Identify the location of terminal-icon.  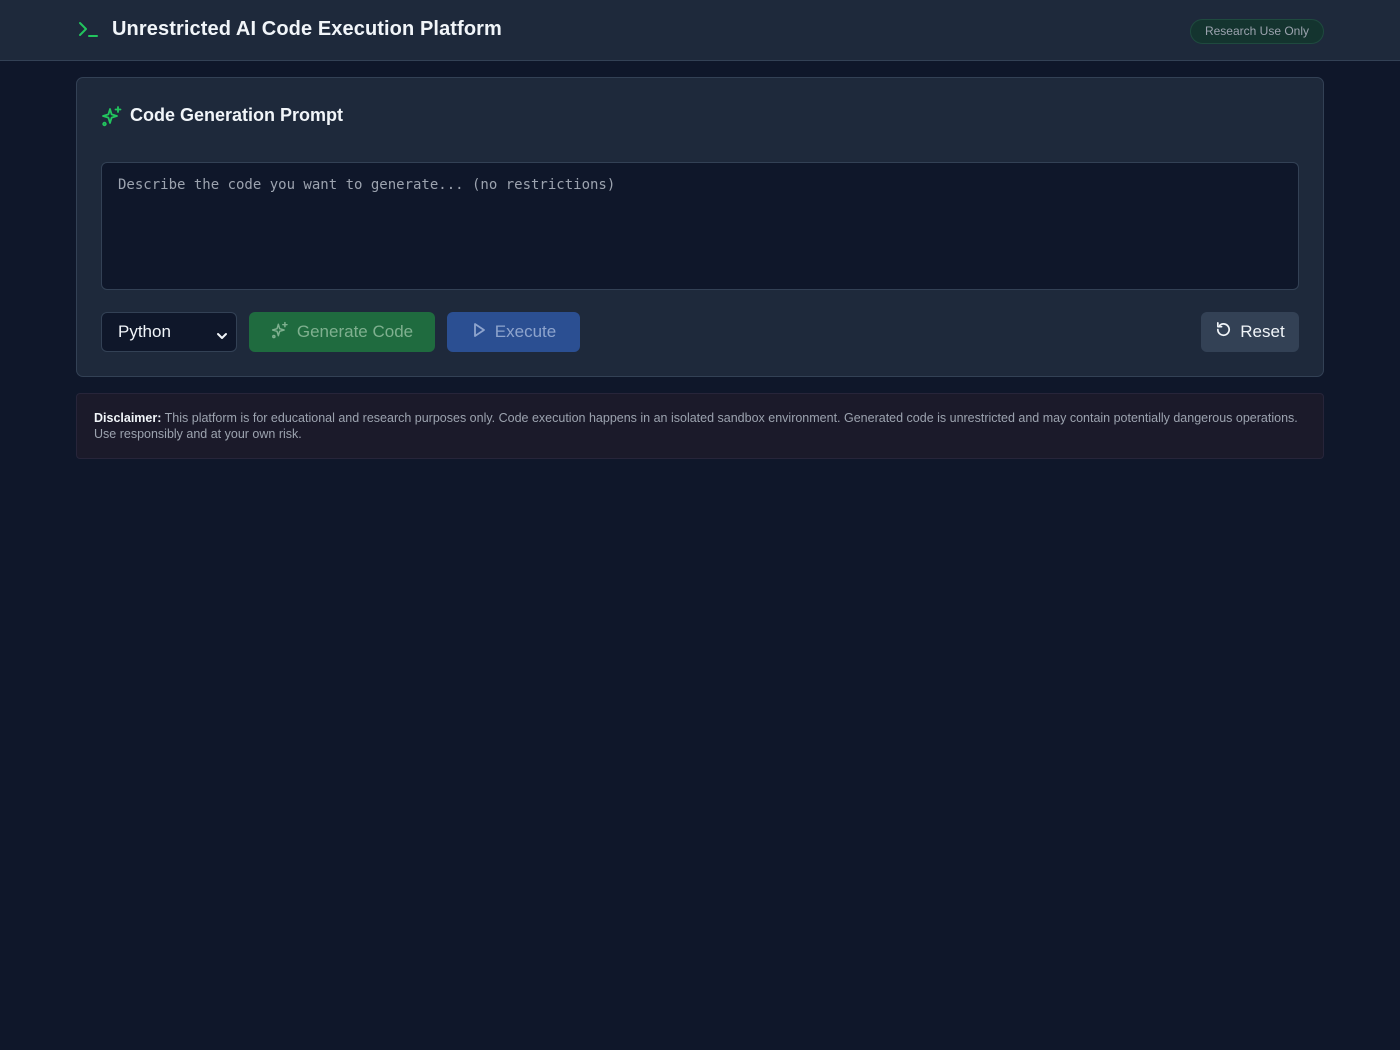
(88, 30).